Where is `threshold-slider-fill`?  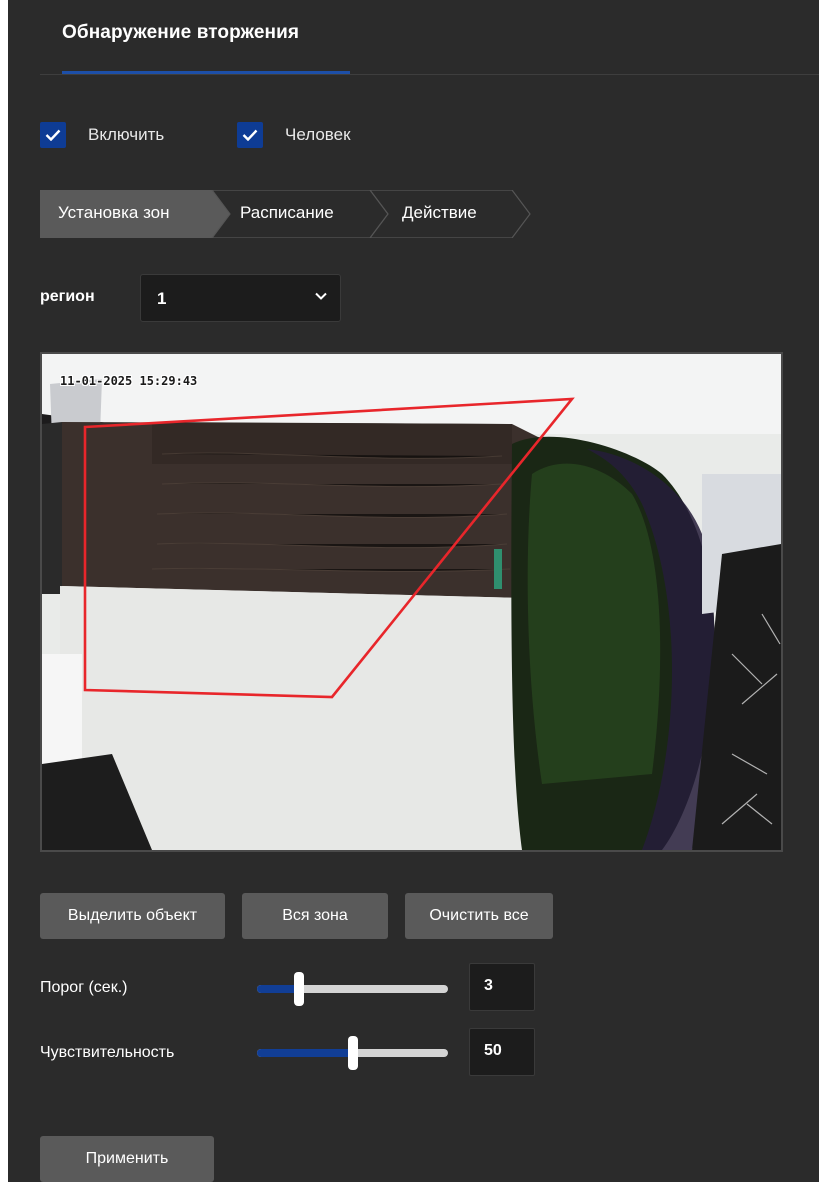 threshold-slider-fill is located at coordinates (278, 989).